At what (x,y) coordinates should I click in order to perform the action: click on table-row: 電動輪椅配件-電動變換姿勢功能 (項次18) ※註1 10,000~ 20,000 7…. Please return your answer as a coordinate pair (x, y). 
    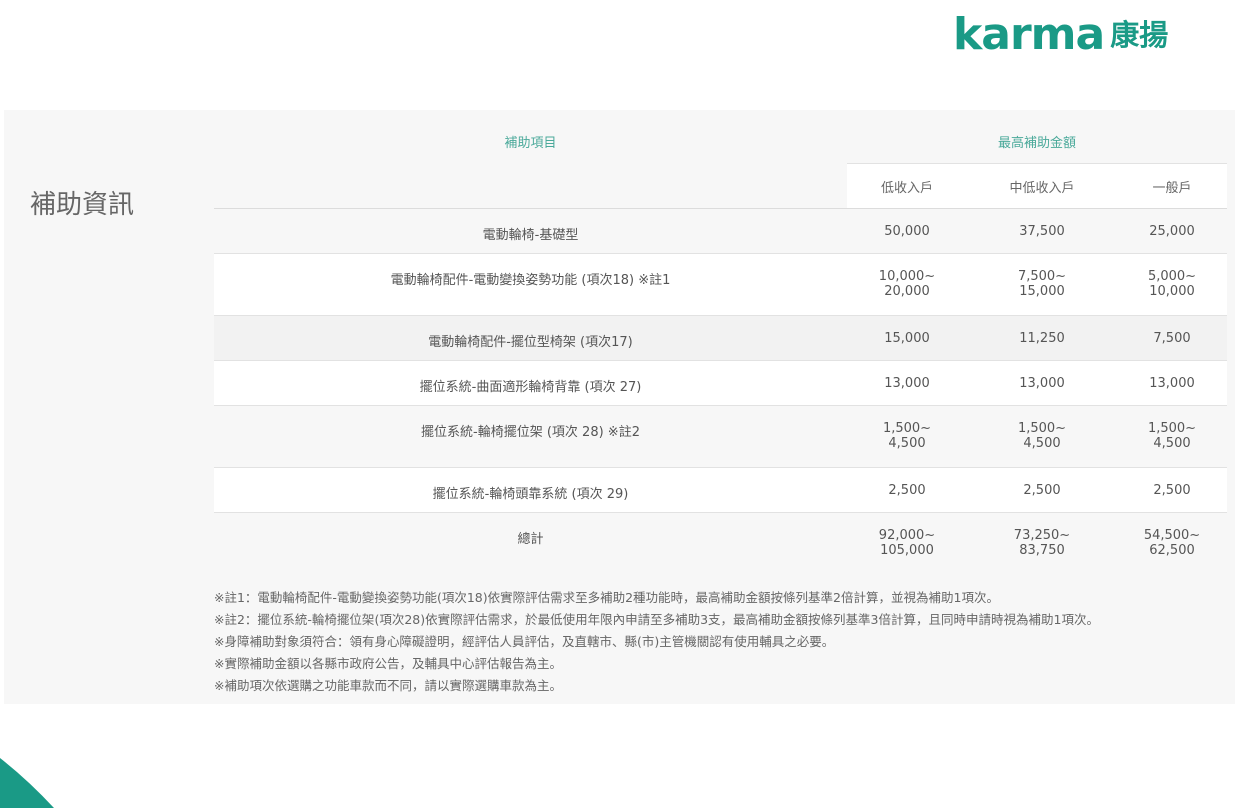
    Looking at the image, I should click on (721, 284).